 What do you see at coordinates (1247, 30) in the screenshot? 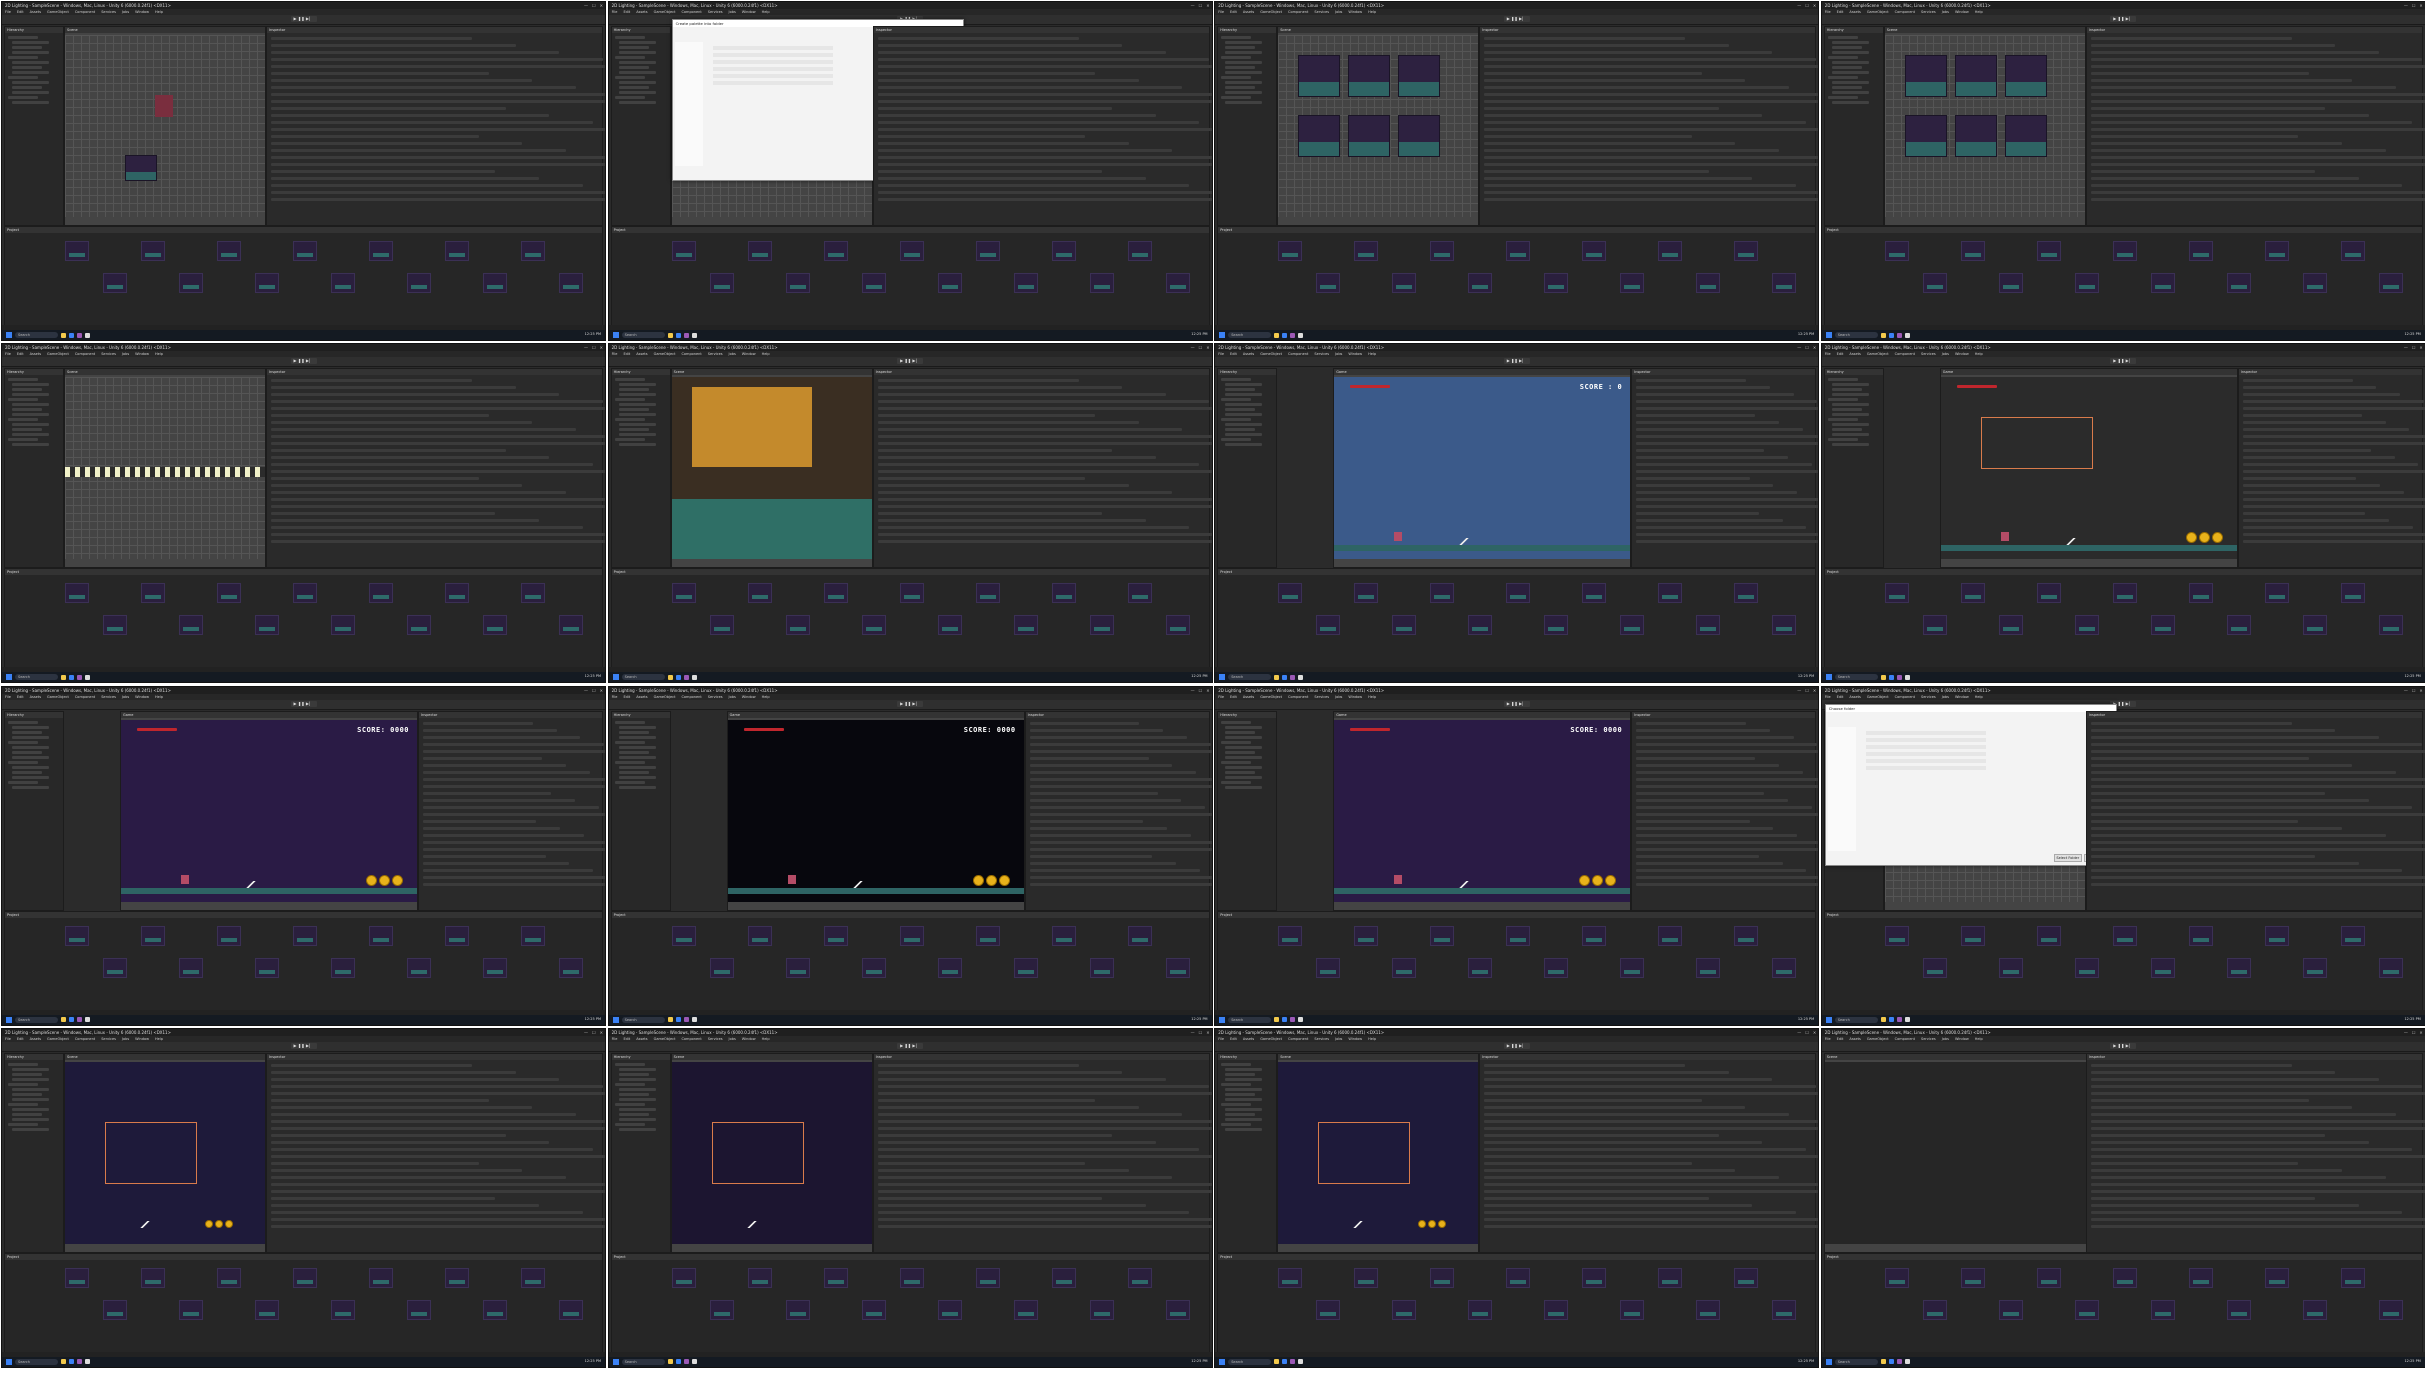
I see `hierarchy-tab: Hierarchy` at bounding box center [1247, 30].